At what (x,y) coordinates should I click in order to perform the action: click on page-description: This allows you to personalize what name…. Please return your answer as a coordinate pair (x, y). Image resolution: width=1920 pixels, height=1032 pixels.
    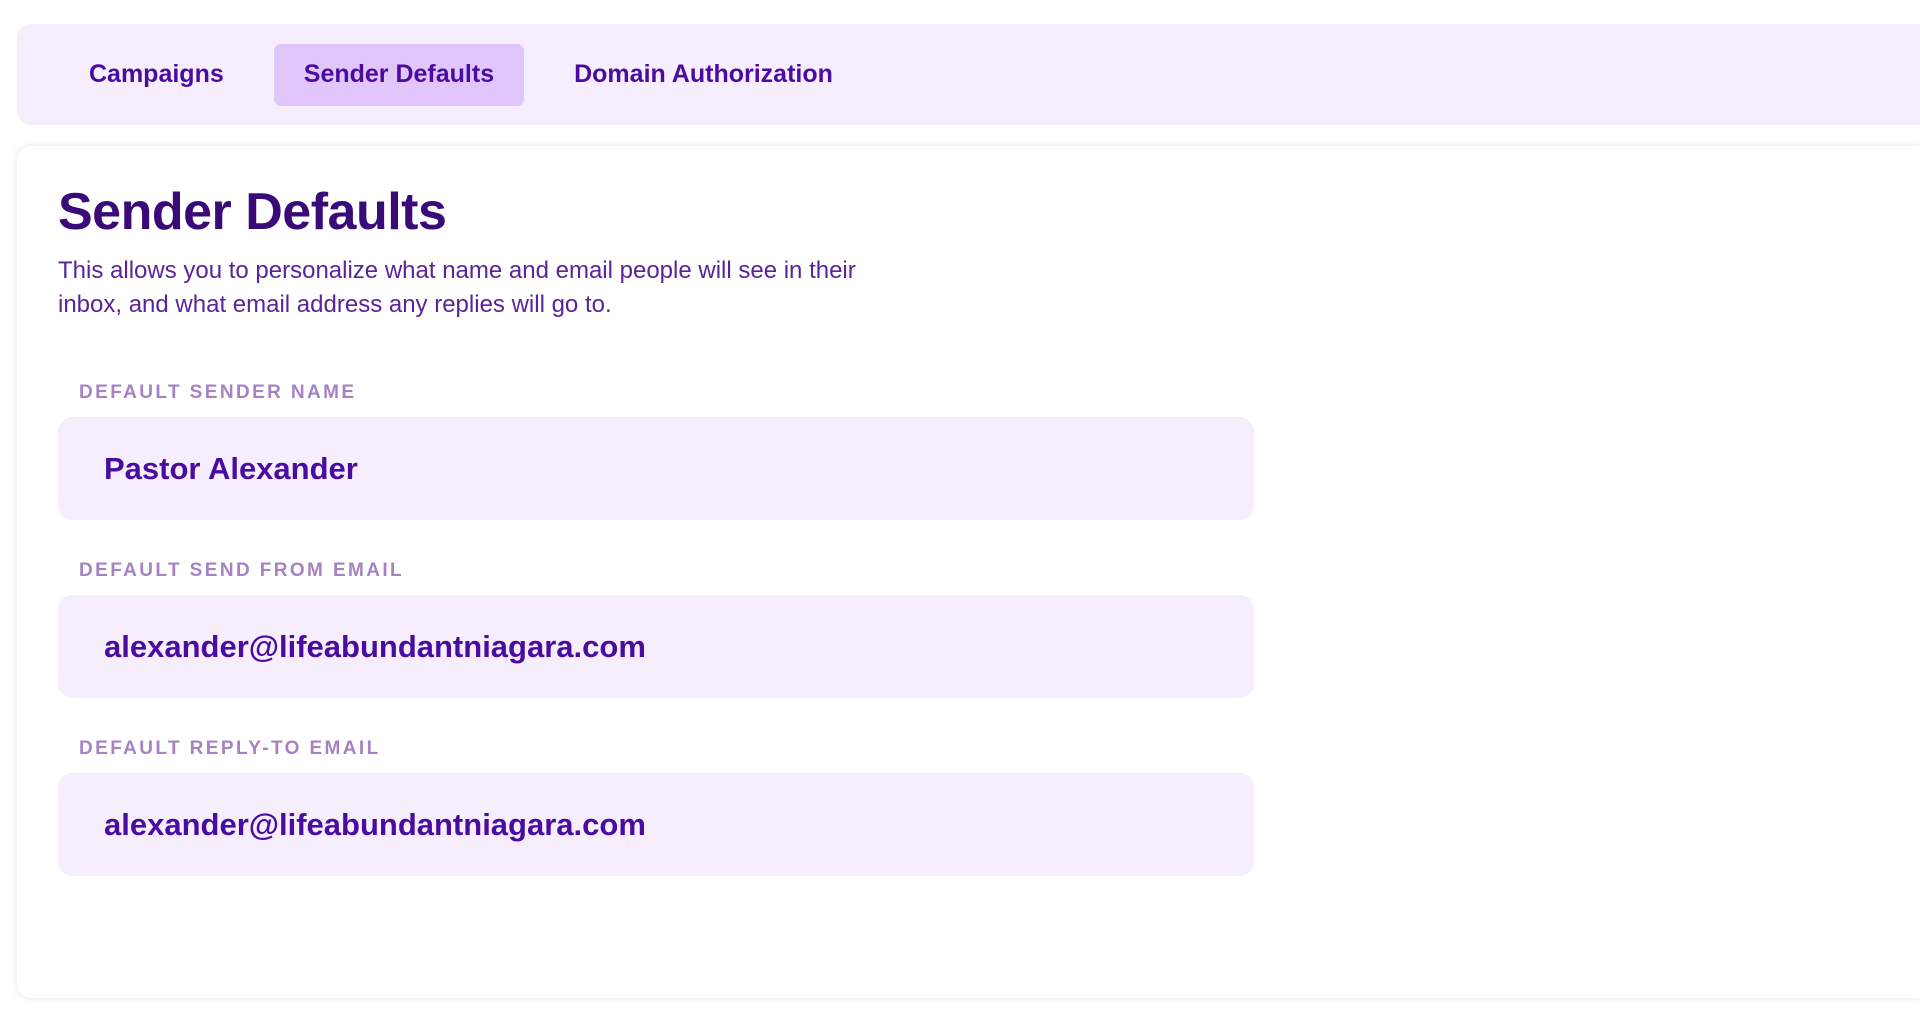
    Looking at the image, I should click on (457, 287).